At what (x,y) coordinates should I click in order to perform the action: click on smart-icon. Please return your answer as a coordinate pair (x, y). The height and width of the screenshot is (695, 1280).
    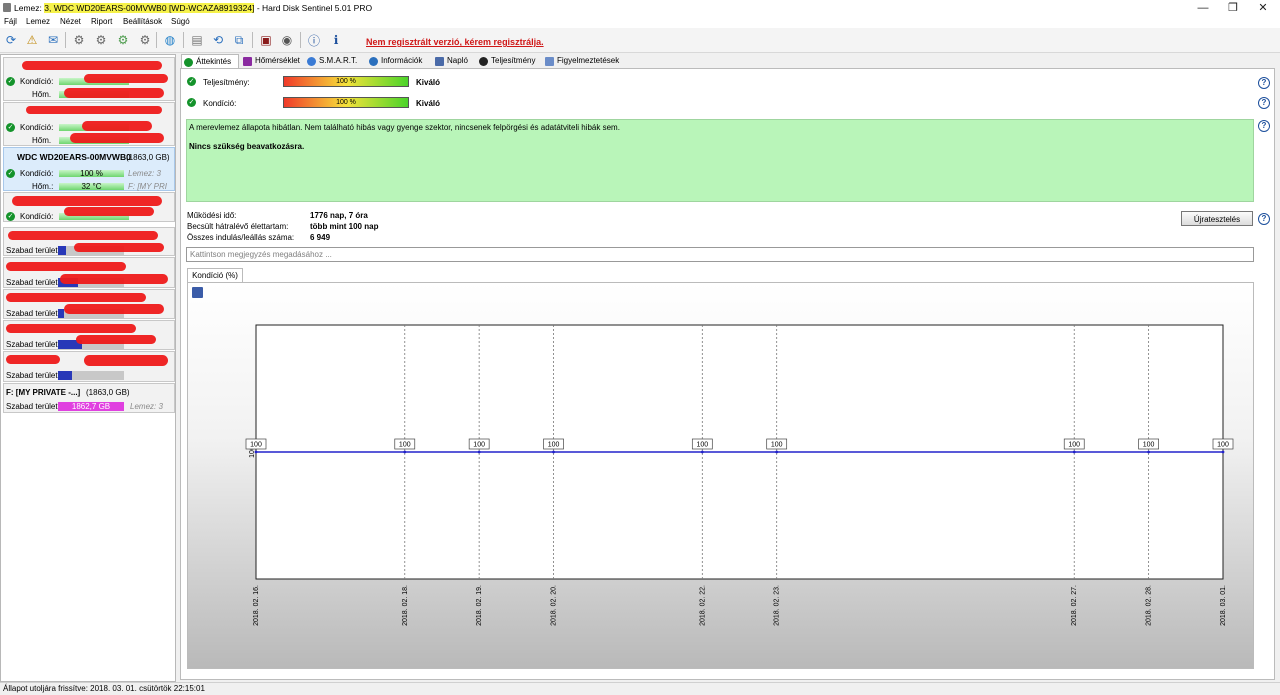
    Looking at the image, I should click on (311, 61).